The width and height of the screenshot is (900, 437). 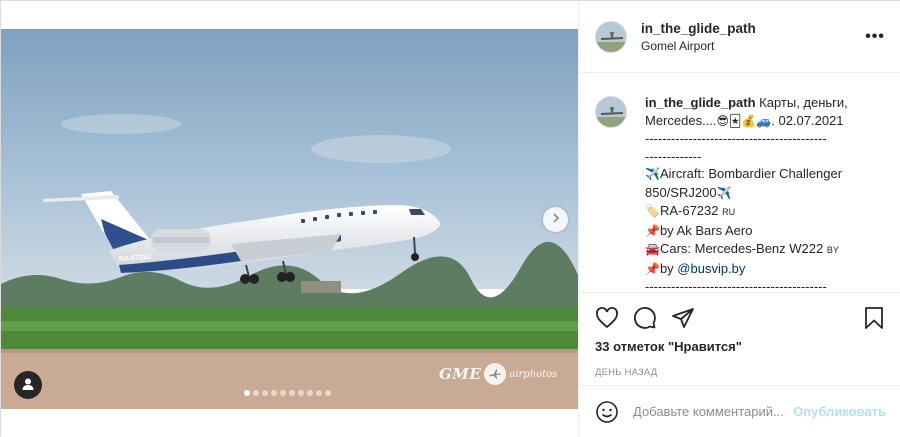 I want to click on comment-input, so click(x=713, y=411).